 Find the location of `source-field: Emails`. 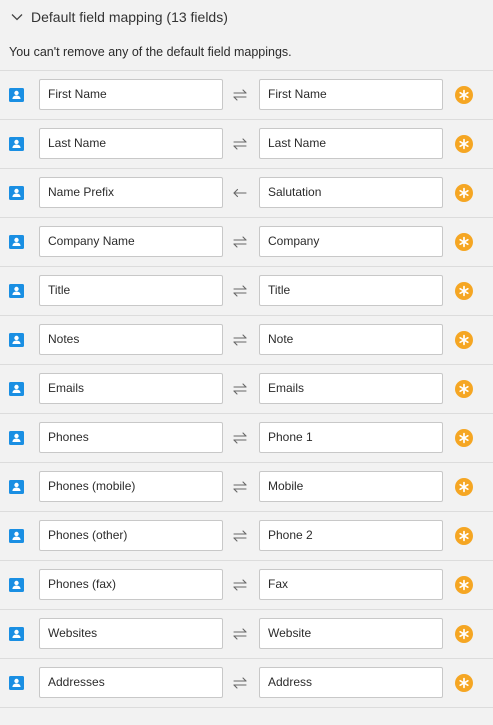

source-field: Emails is located at coordinates (131, 388).